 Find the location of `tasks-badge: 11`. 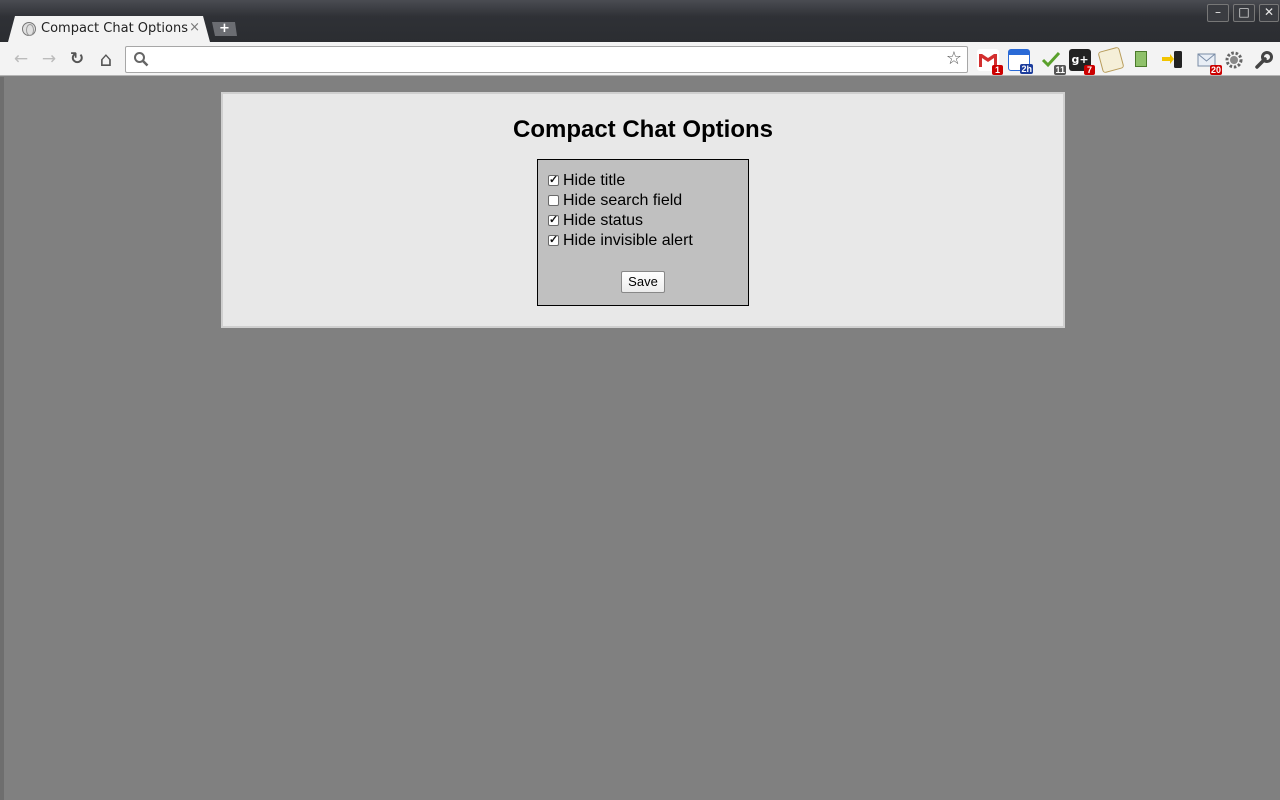

tasks-badge: 11 is located at coordinates (1060, 70).